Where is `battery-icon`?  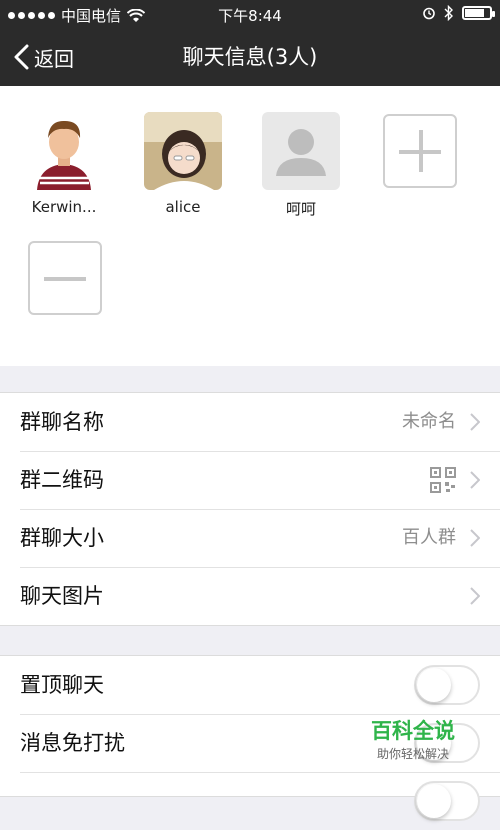
battery-icon is located at coordinates (478, 13).